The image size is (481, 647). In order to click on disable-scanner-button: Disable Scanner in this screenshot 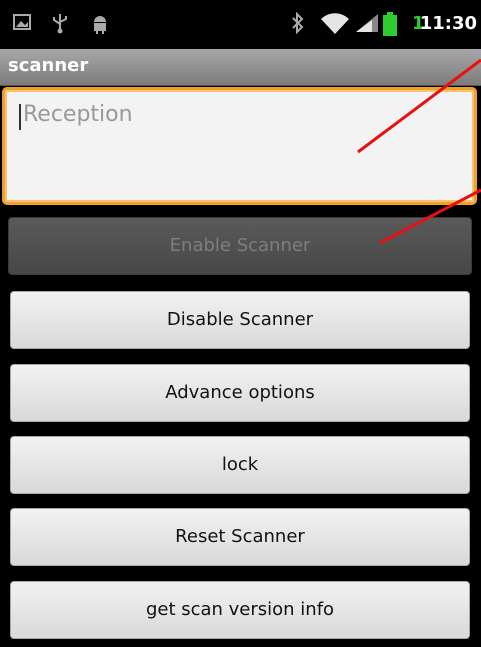, I will do `click(240, 320)`.